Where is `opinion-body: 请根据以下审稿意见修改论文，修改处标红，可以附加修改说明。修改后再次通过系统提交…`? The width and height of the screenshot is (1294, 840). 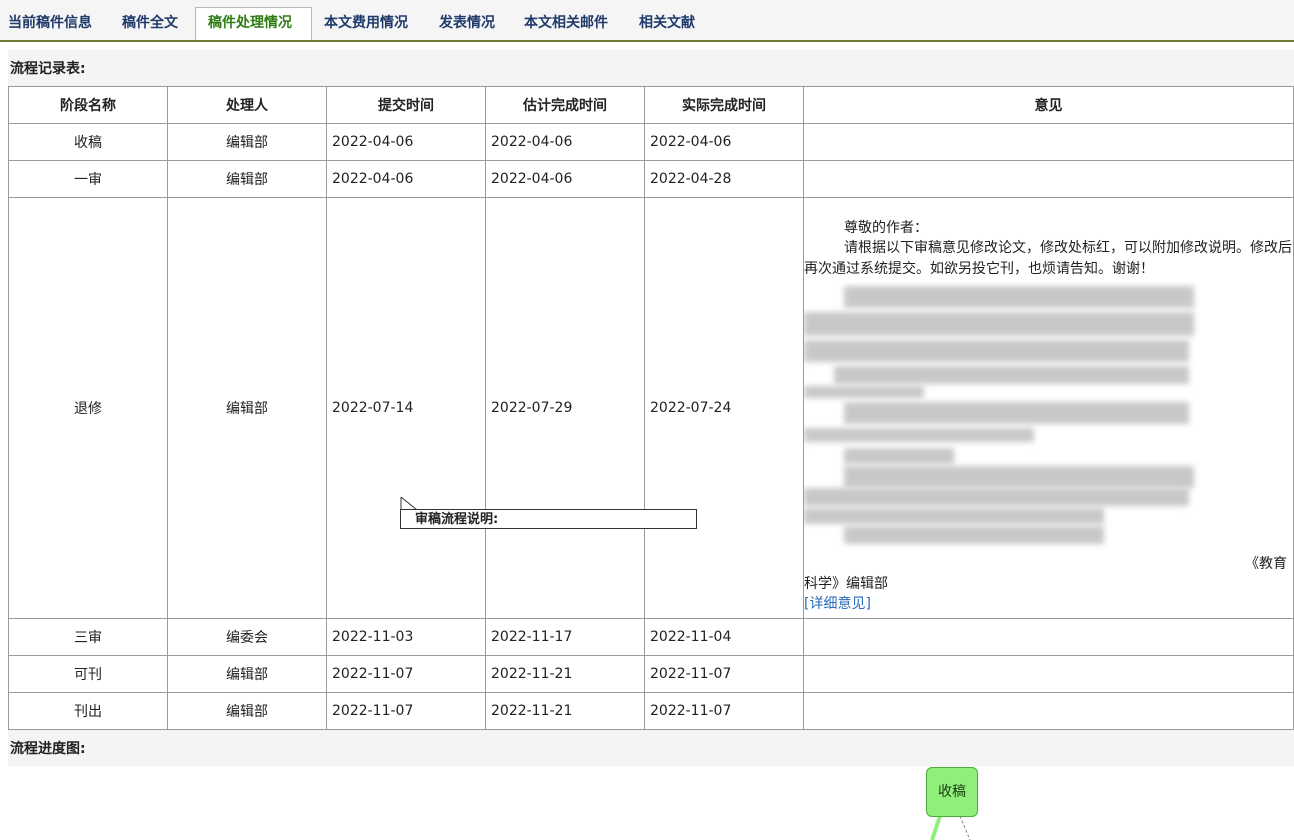 opinion-body: 请根据以下审稿意见修改论文，修改处标红，可以附加修改说明。修改后再次通过系统提交… is located at coordinates (1048, 258).